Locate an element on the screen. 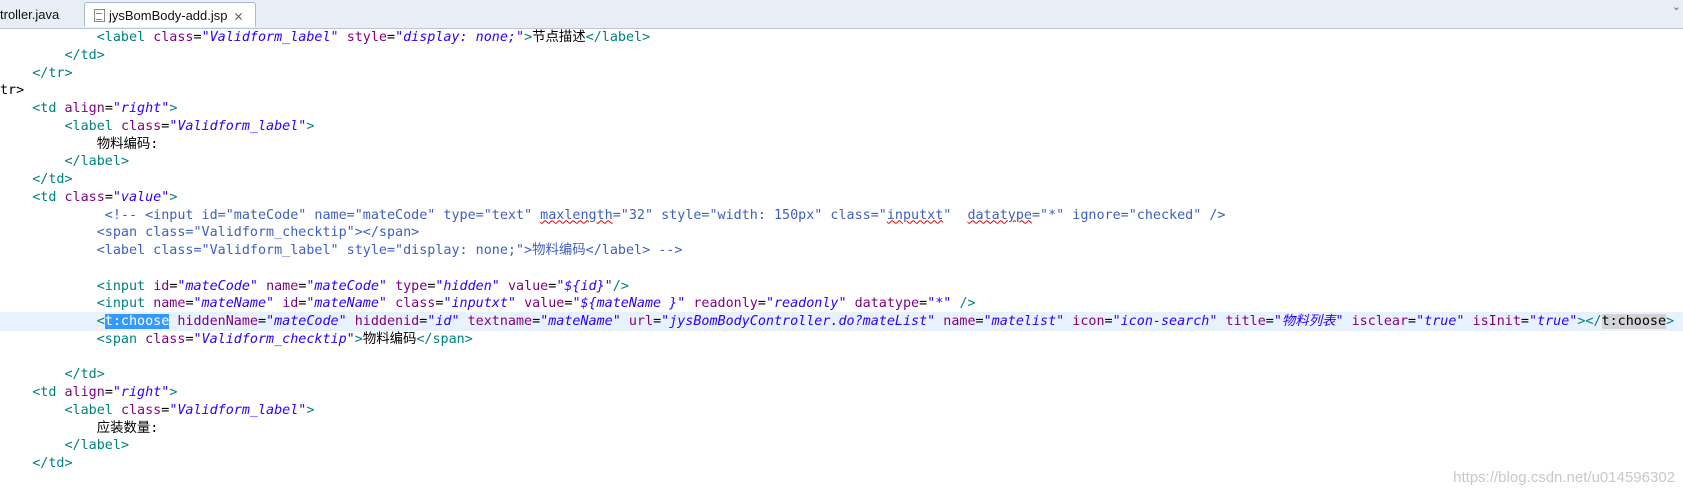 This screenshot has height=492, width=1683. chevron-down-icon: ⌄ is located at coordinates (1676, 6).